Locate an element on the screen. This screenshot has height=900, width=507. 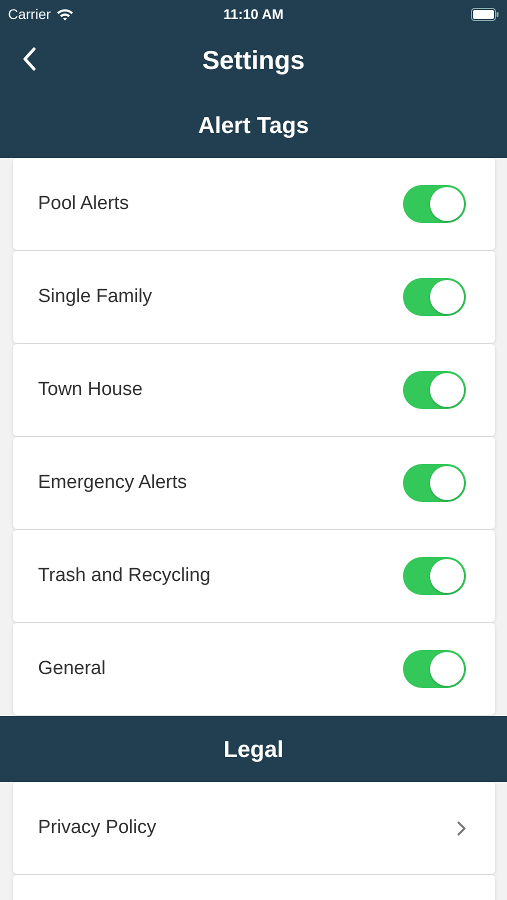
row-label: Town House is located at coordinates (90, 390).